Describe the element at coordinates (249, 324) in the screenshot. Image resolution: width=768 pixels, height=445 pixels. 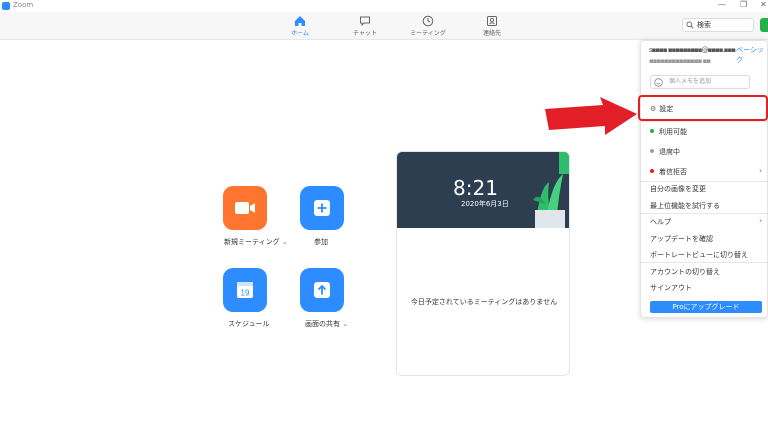
I see `schedule-label: スケジュール` at that location.